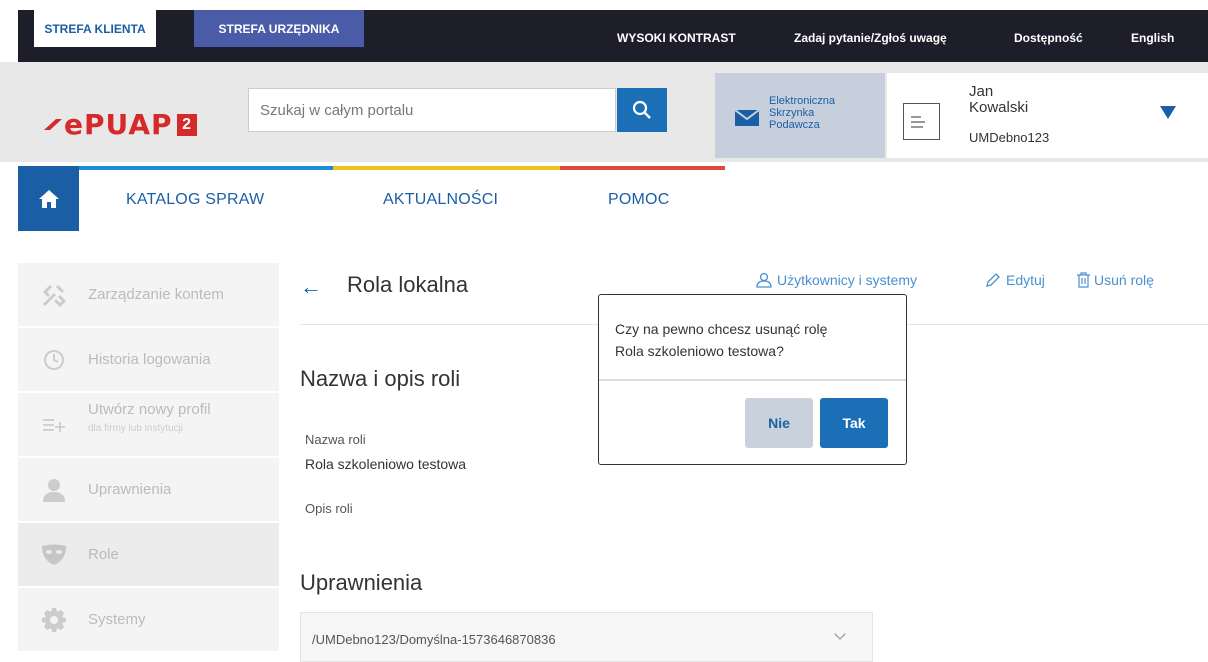 This screenshot has height=662, width=1208. I want to click on esp-label-line1: Elektroniczna, so click(802, 101).